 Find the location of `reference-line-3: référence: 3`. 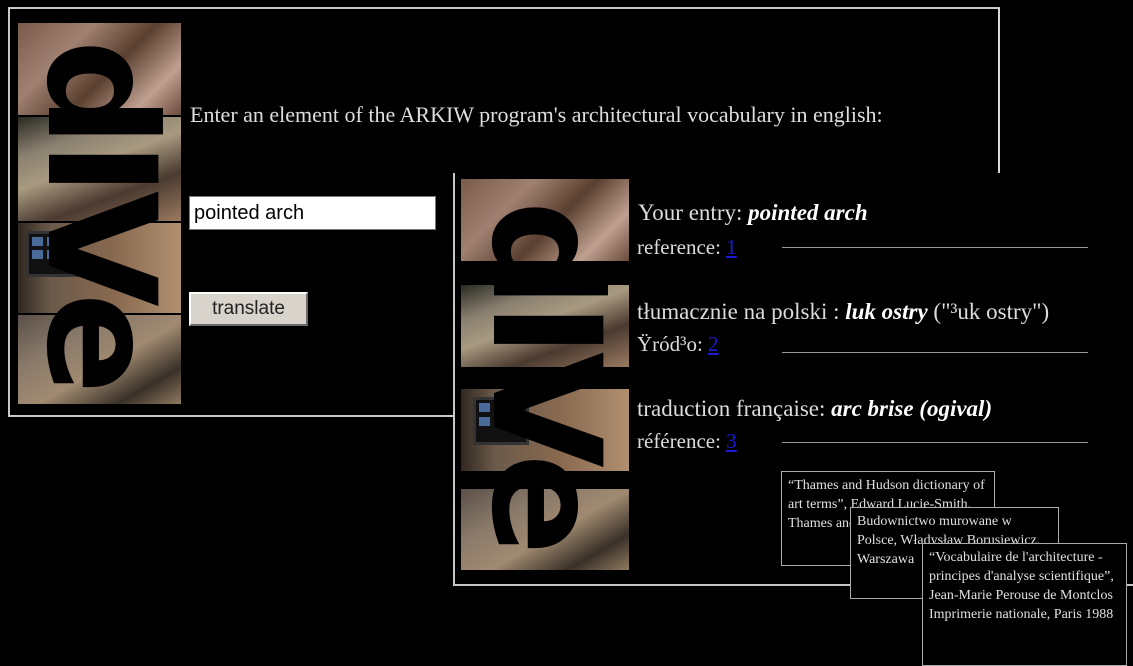

reference-line-3: référence: 3 is located at coordinates (687, 441).